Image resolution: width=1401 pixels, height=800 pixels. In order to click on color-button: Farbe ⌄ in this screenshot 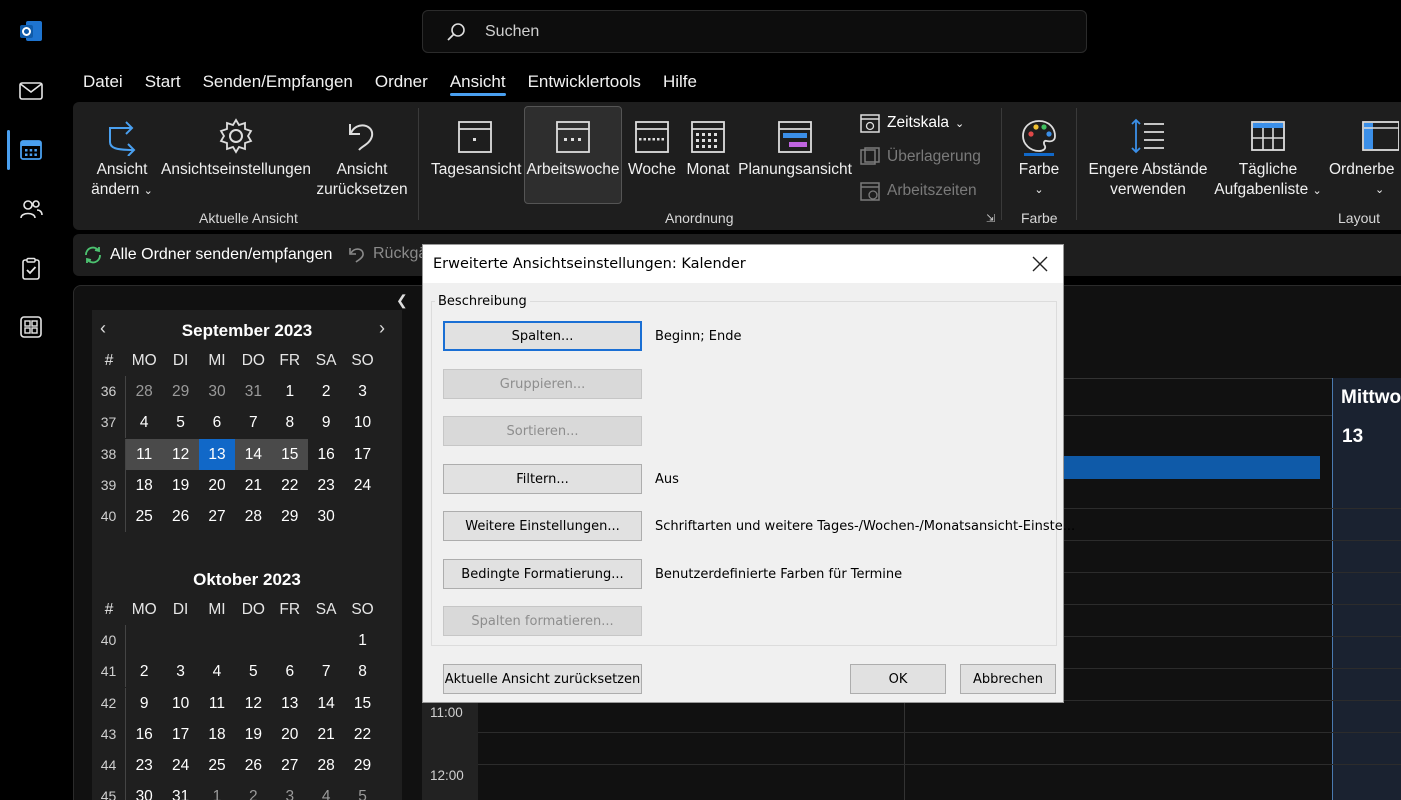, I will do `click(1039, 155)`.